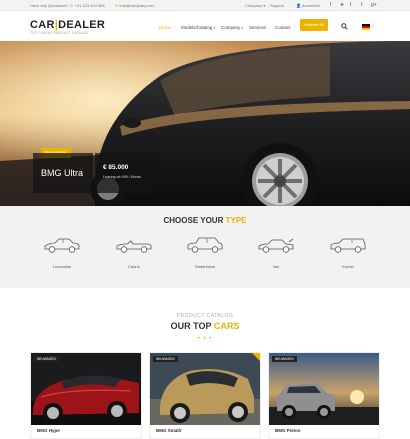 This screenshot has width=410, height=439. Describe the element at coordinates (165, 27) in the screenshot. I see `nav-home: Home` at that location.